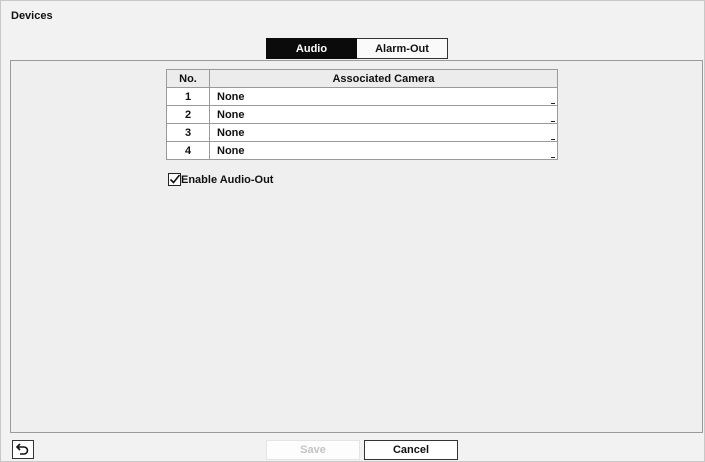 The width and height of the screenshot is (705, 462). Describe the element at coordinates (313, 450) in the screenshot. I see `save-button: Save` at that location.